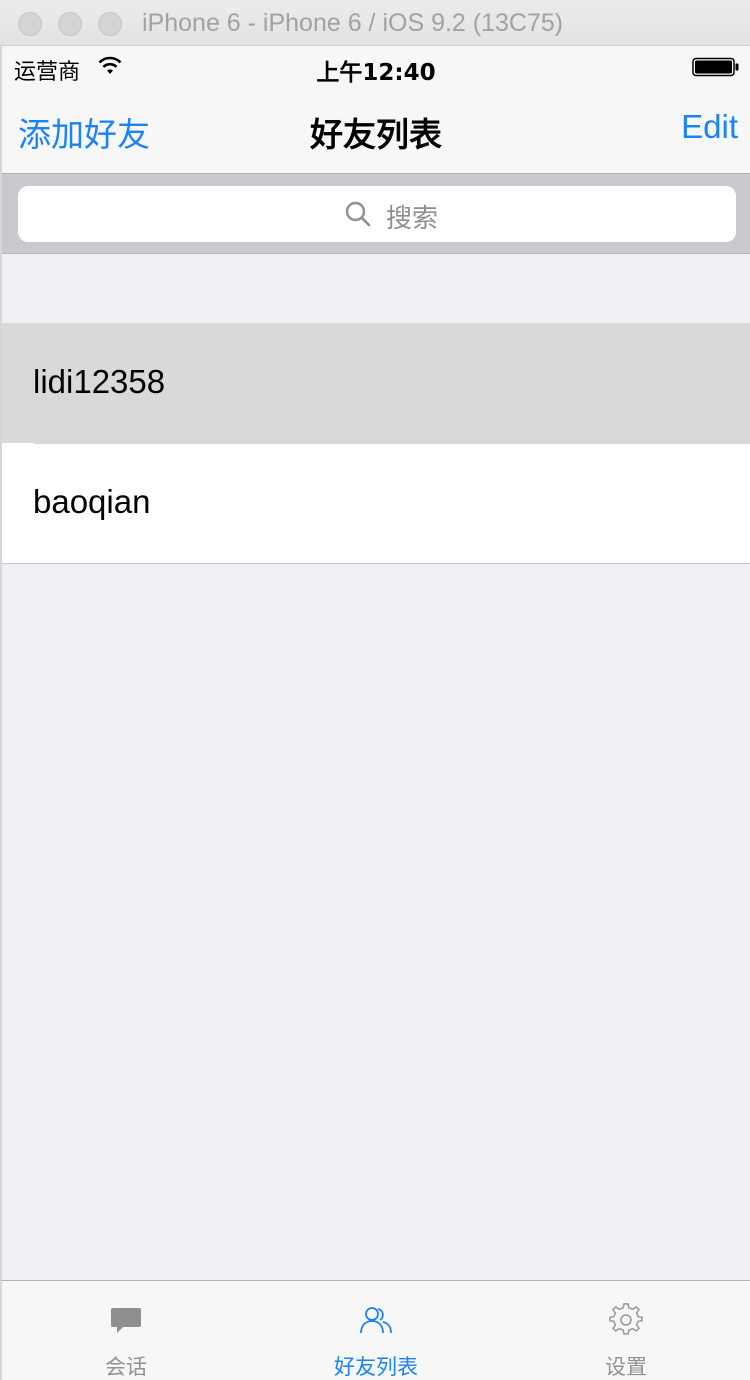 The height and width of the screenshot is (1380, 750). I want to click on search-icon, so click(358, 214).